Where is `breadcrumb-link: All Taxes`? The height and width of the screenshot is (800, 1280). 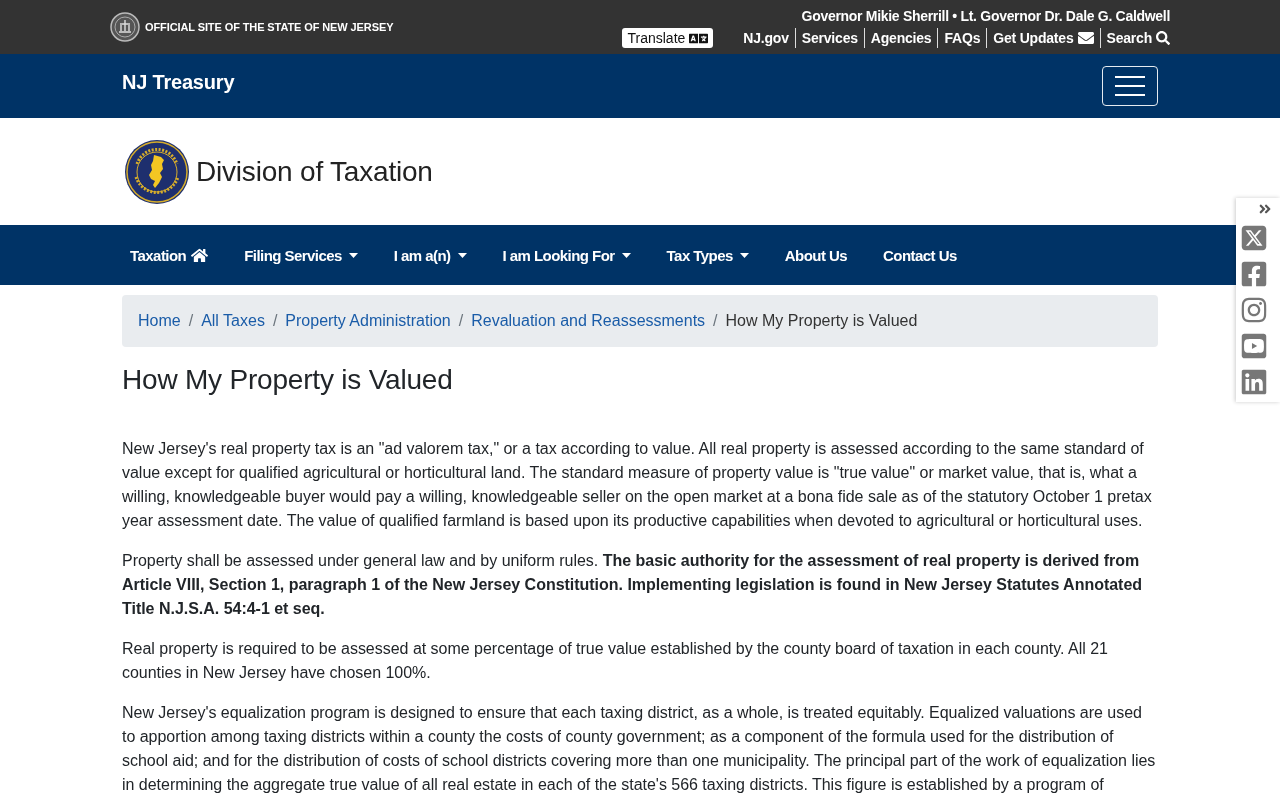
breadcrumb-link: All Taxes is located at coordinates (233, 321).